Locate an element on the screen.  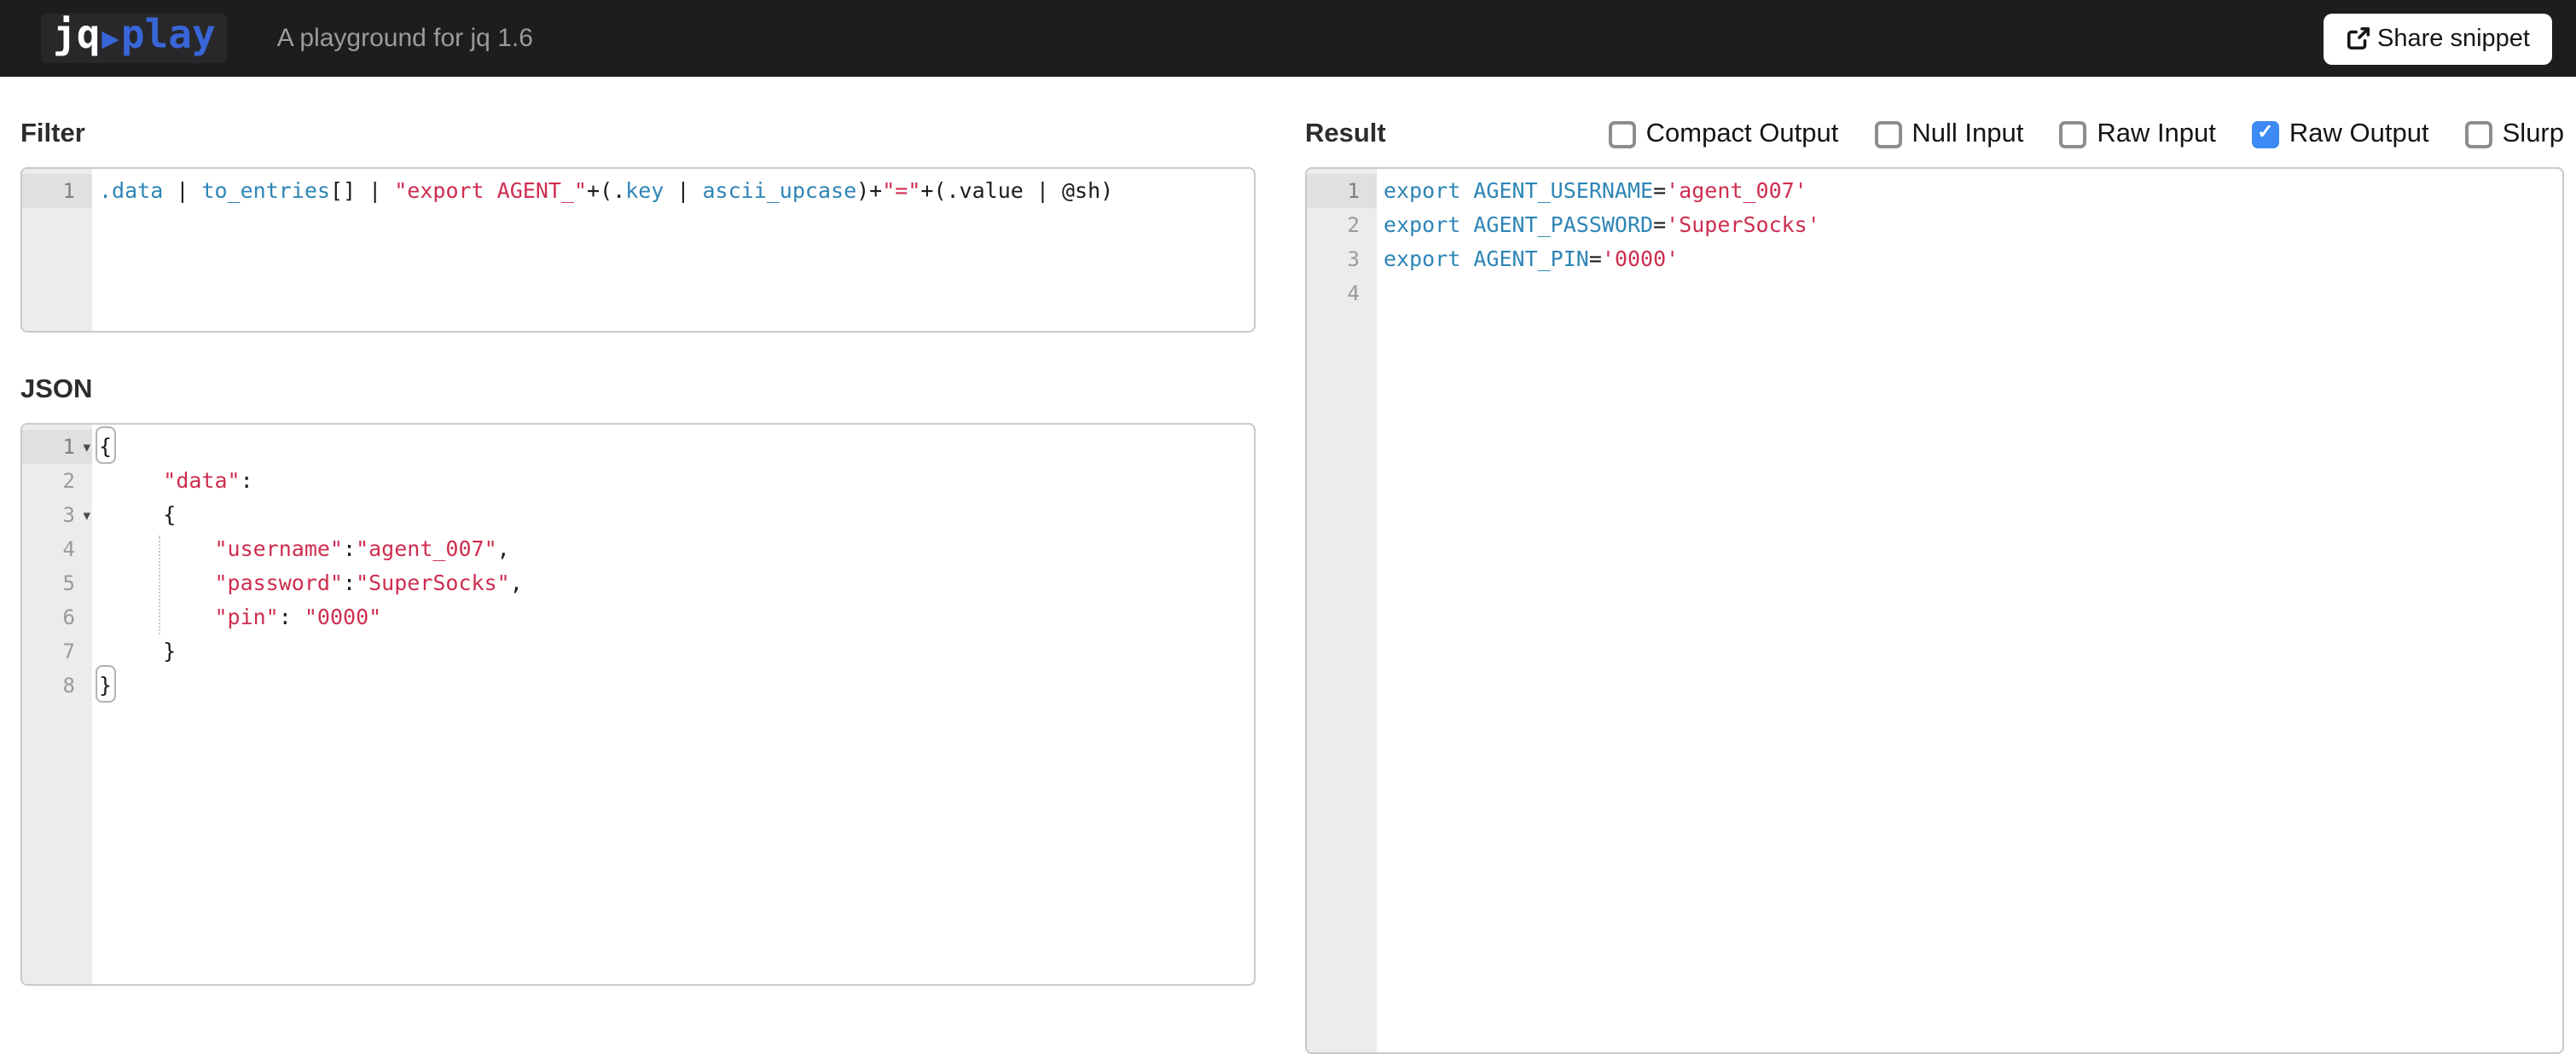
code-text: "data": is located at coordinates (208, 480).